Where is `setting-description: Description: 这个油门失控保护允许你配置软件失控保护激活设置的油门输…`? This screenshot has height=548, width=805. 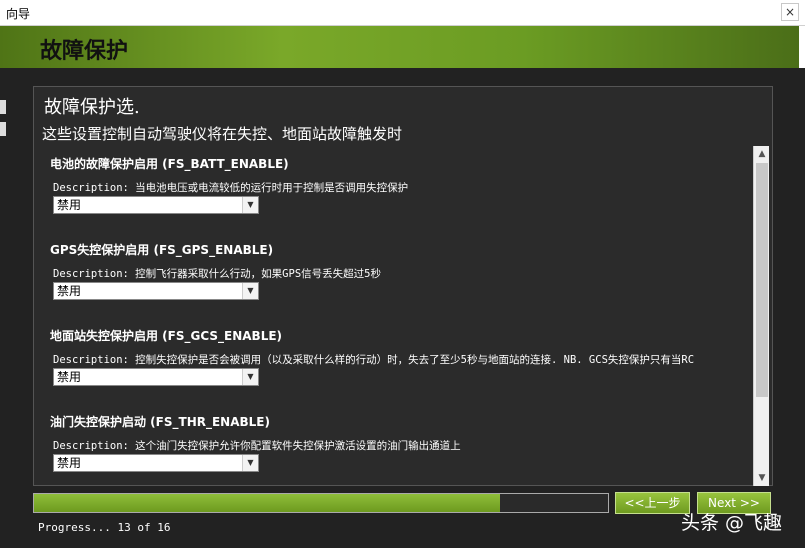 setting-description: Description: 这个油门失控保护允许你配置软件失控保护激活设置的油门输… is located at coordinates (257, 446).